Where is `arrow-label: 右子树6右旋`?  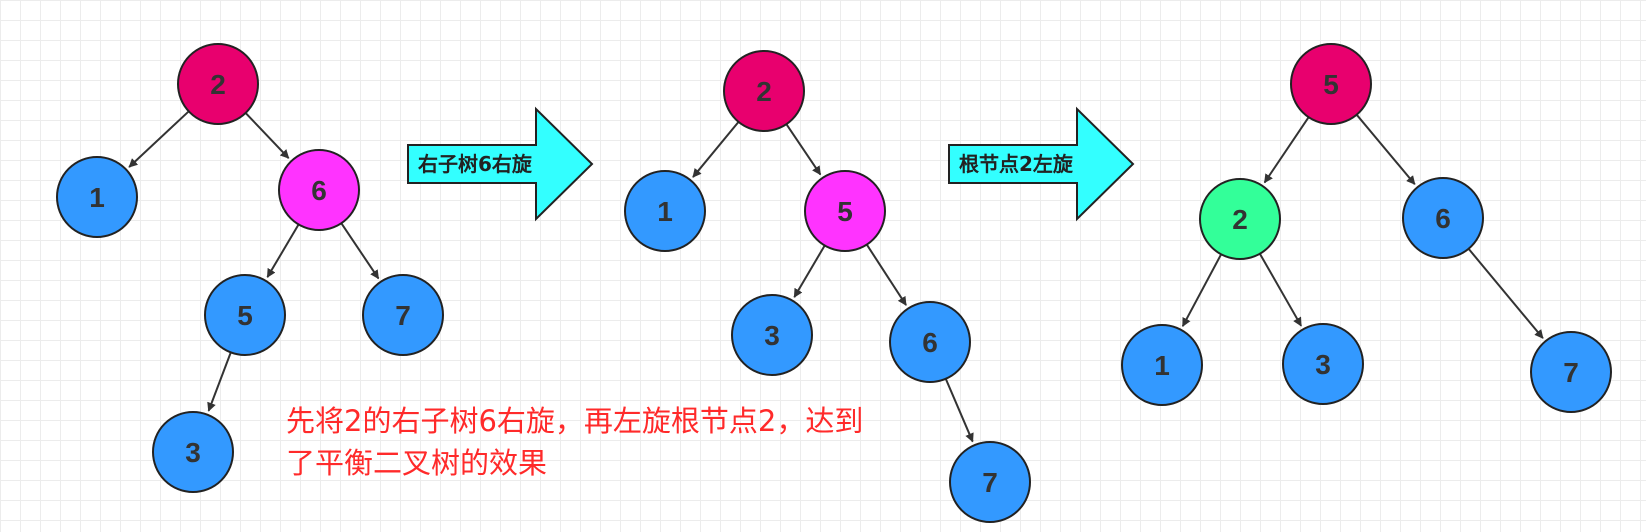 arrow-label: 右子树6右旋 is located at coordinates (475, 164).